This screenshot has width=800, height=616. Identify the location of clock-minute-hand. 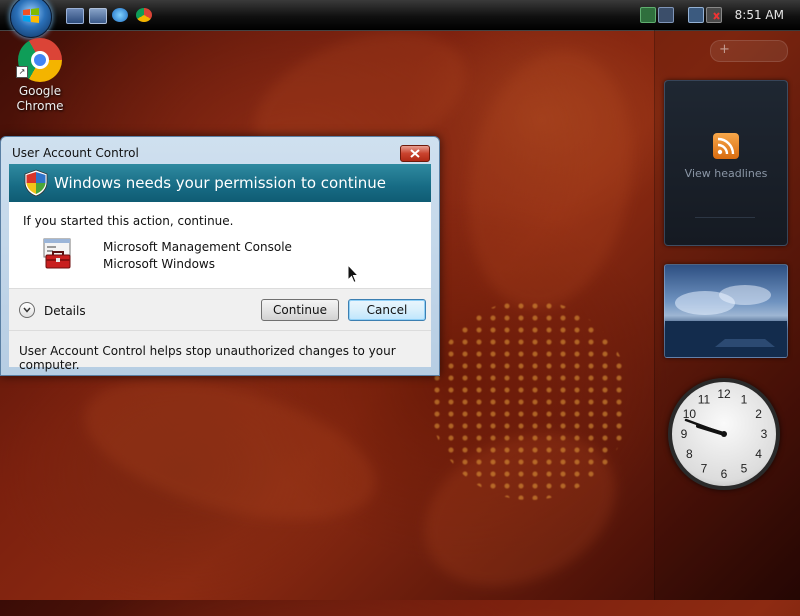
(705, 427).